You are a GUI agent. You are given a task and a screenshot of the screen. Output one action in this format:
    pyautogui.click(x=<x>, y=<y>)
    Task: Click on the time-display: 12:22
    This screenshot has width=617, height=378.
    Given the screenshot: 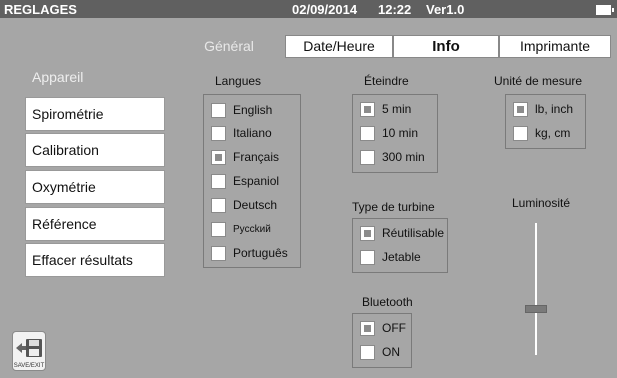 What is the action you would take?
    pyautogui.click(x=395, y=9)
    